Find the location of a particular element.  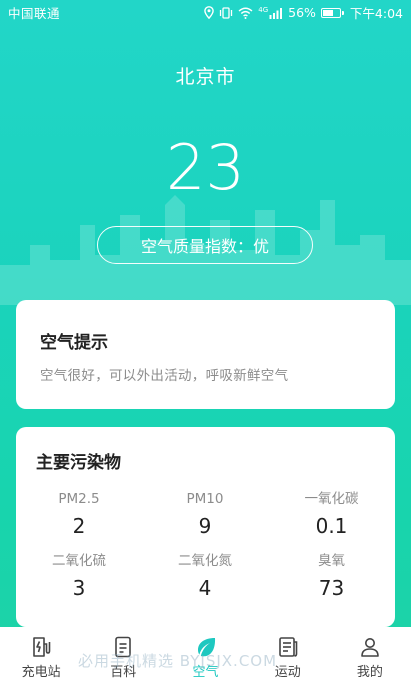

pollutant-value: 0.1 is located at coordinates (331, 526).